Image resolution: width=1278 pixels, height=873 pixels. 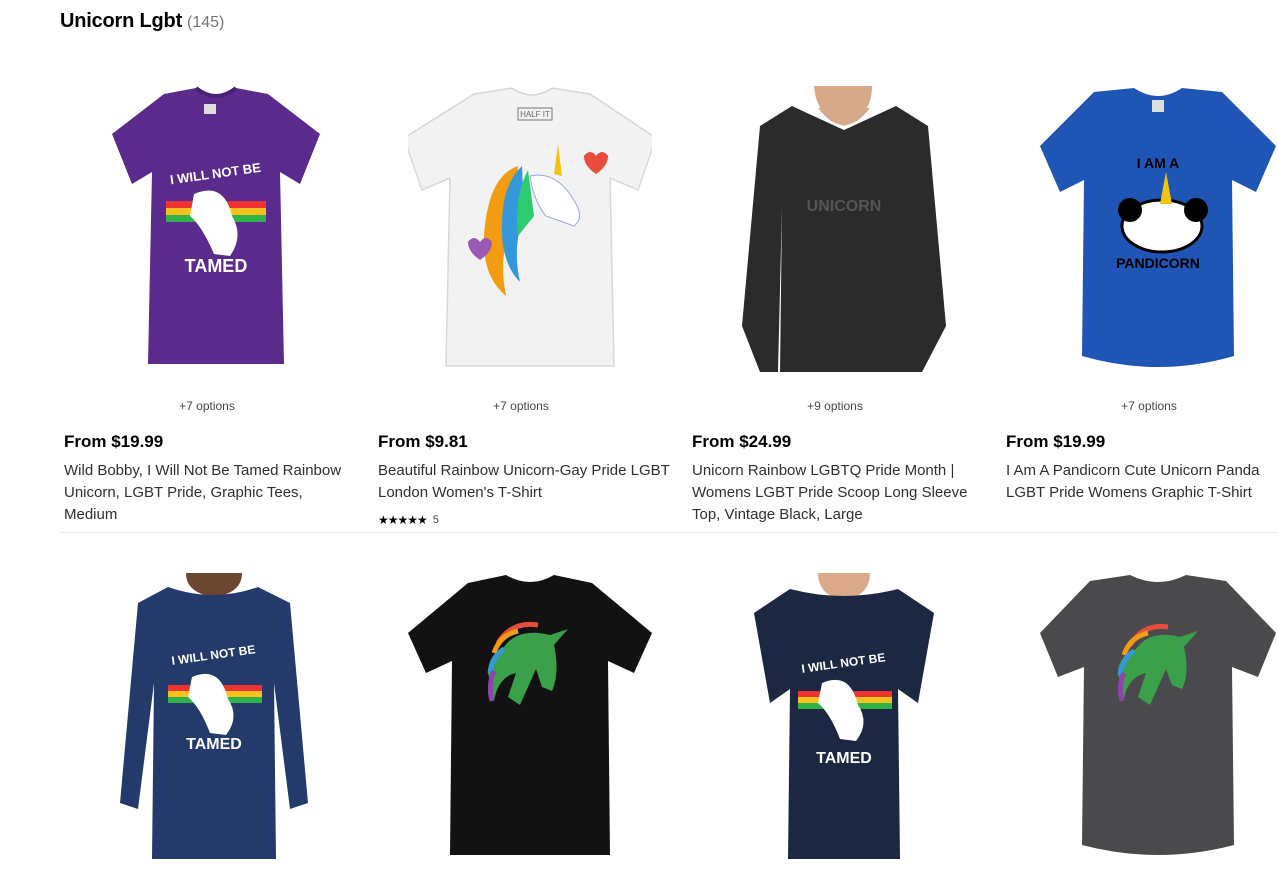 I want to click on product-image: UNICORN, so click(x=844, y=229).